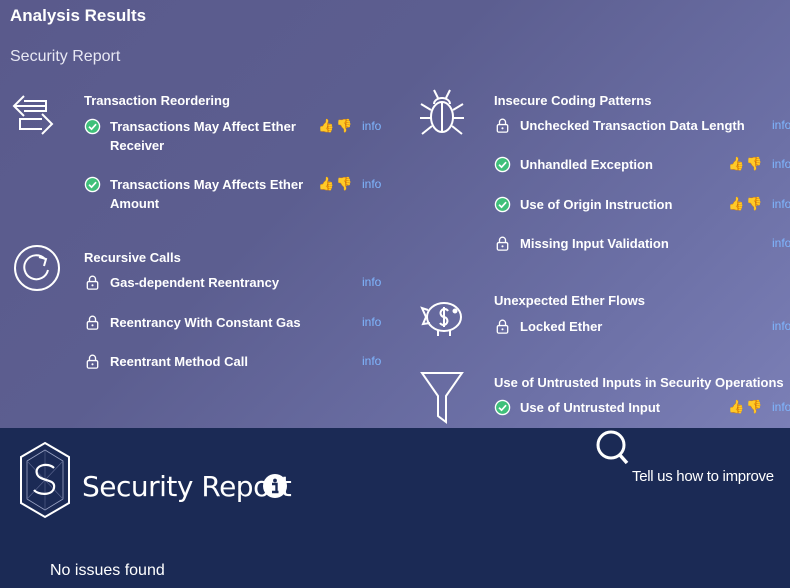 Image resolution: width=790 pixels, height=588 pixels. I want to click on check-item-untrusted-input: Use of Untrusted Input, so click(590, 407).